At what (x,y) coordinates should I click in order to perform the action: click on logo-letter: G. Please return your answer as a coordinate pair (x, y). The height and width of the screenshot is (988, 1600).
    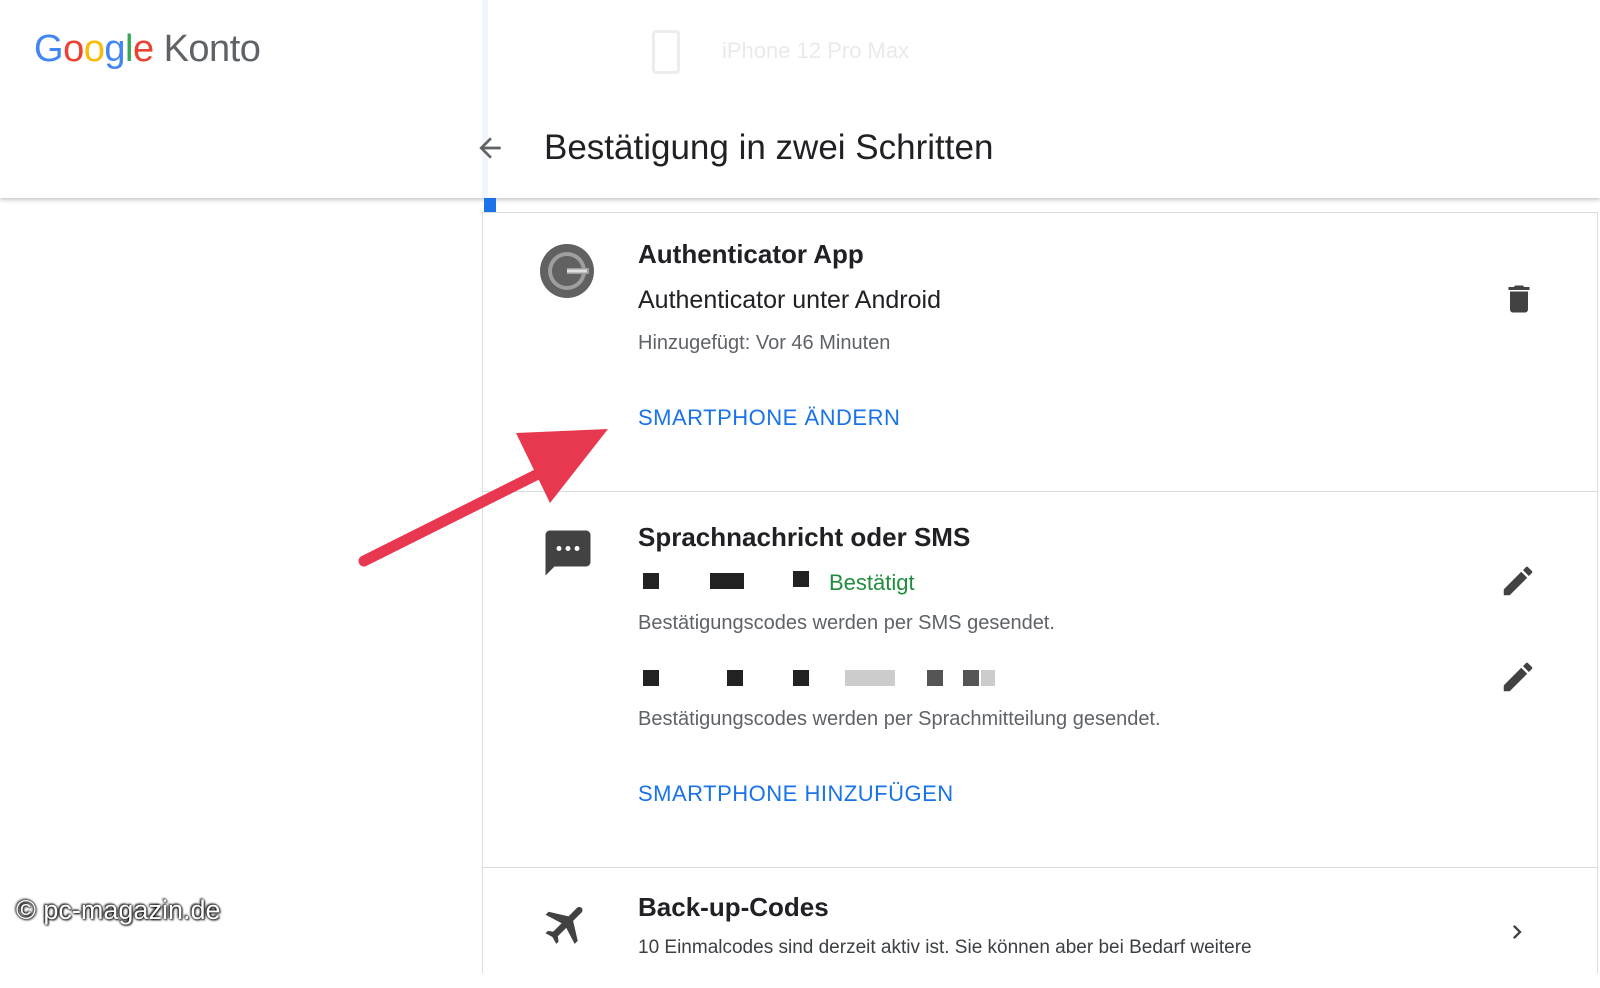
    Looking at the image, I should click on (49, 49).